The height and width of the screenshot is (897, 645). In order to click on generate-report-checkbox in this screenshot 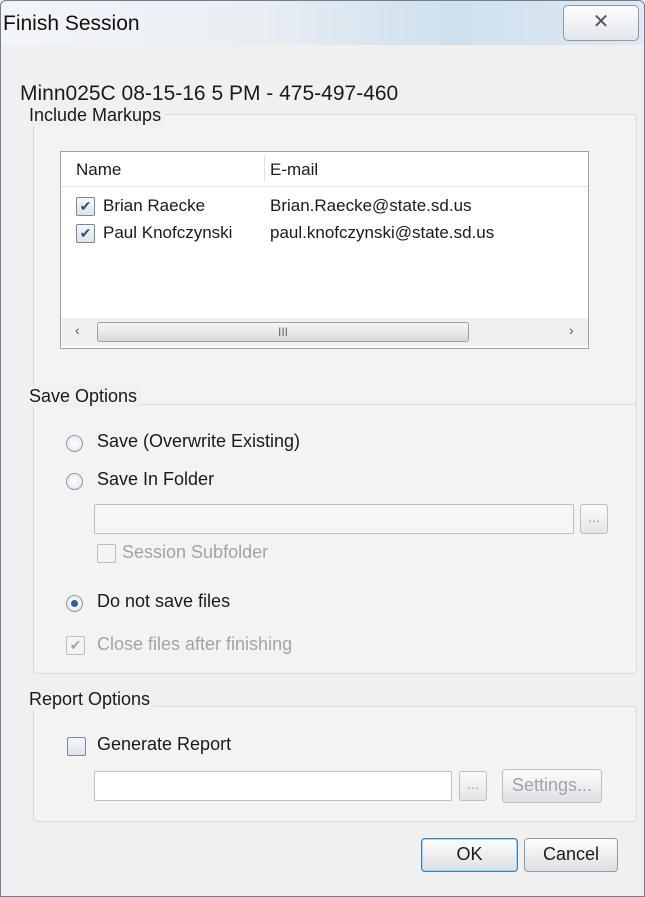, I will do `click(76, 746)`.